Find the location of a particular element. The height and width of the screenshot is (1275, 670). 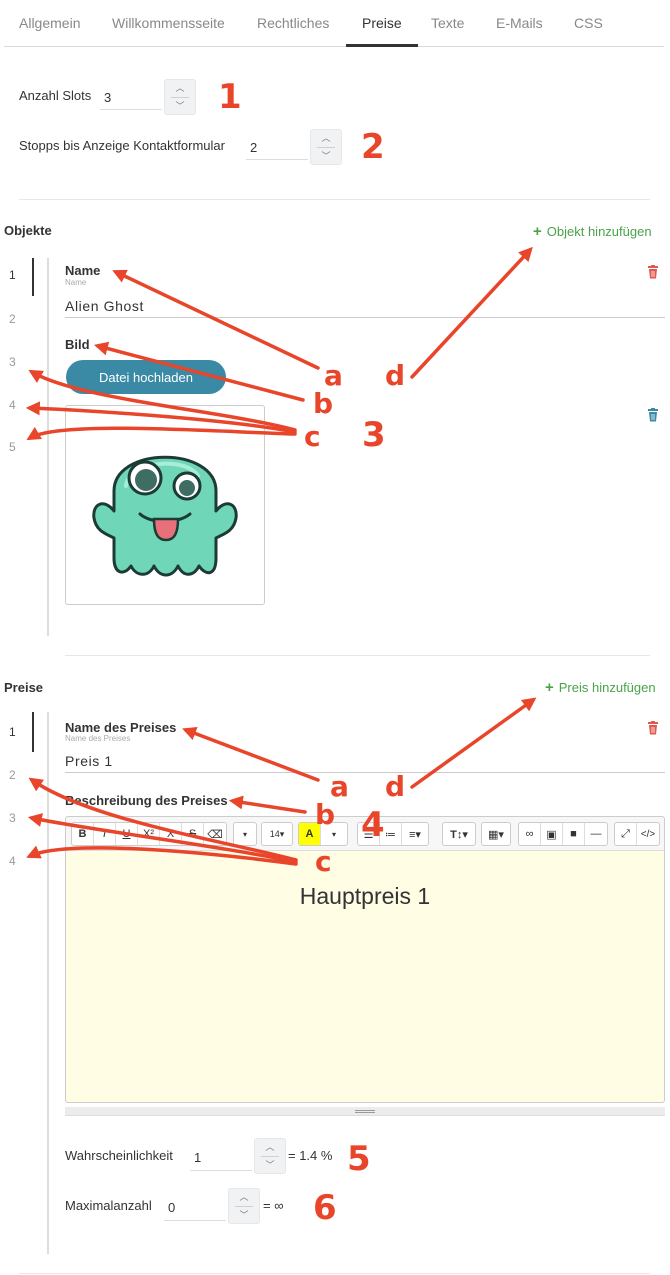

tab-e-mails: E-Mails is located at coordinates (519, 23).